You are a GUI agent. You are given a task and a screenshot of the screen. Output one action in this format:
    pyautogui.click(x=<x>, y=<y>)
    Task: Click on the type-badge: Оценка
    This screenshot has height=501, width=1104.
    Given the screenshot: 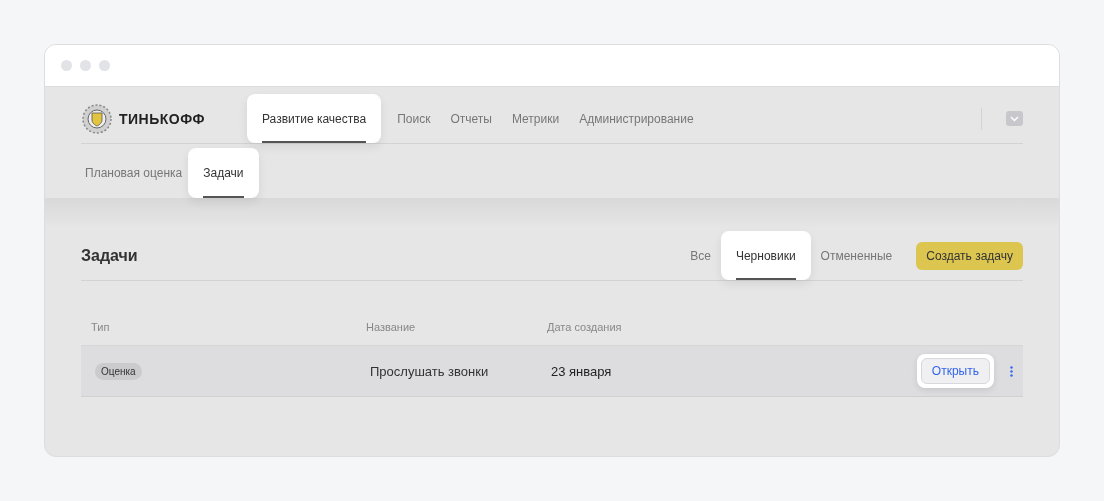 What is the action you would take?
    pyautogui.click(x=118, y=371)
    